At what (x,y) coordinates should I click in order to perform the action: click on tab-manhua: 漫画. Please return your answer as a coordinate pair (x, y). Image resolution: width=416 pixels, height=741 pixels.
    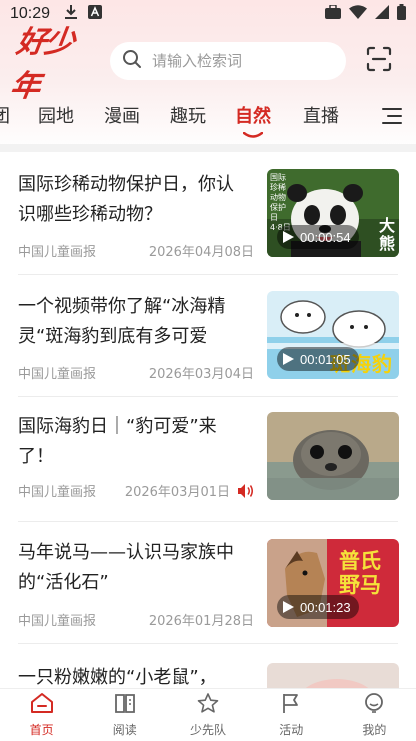
    Looking at the image, I should click on (122, 115).